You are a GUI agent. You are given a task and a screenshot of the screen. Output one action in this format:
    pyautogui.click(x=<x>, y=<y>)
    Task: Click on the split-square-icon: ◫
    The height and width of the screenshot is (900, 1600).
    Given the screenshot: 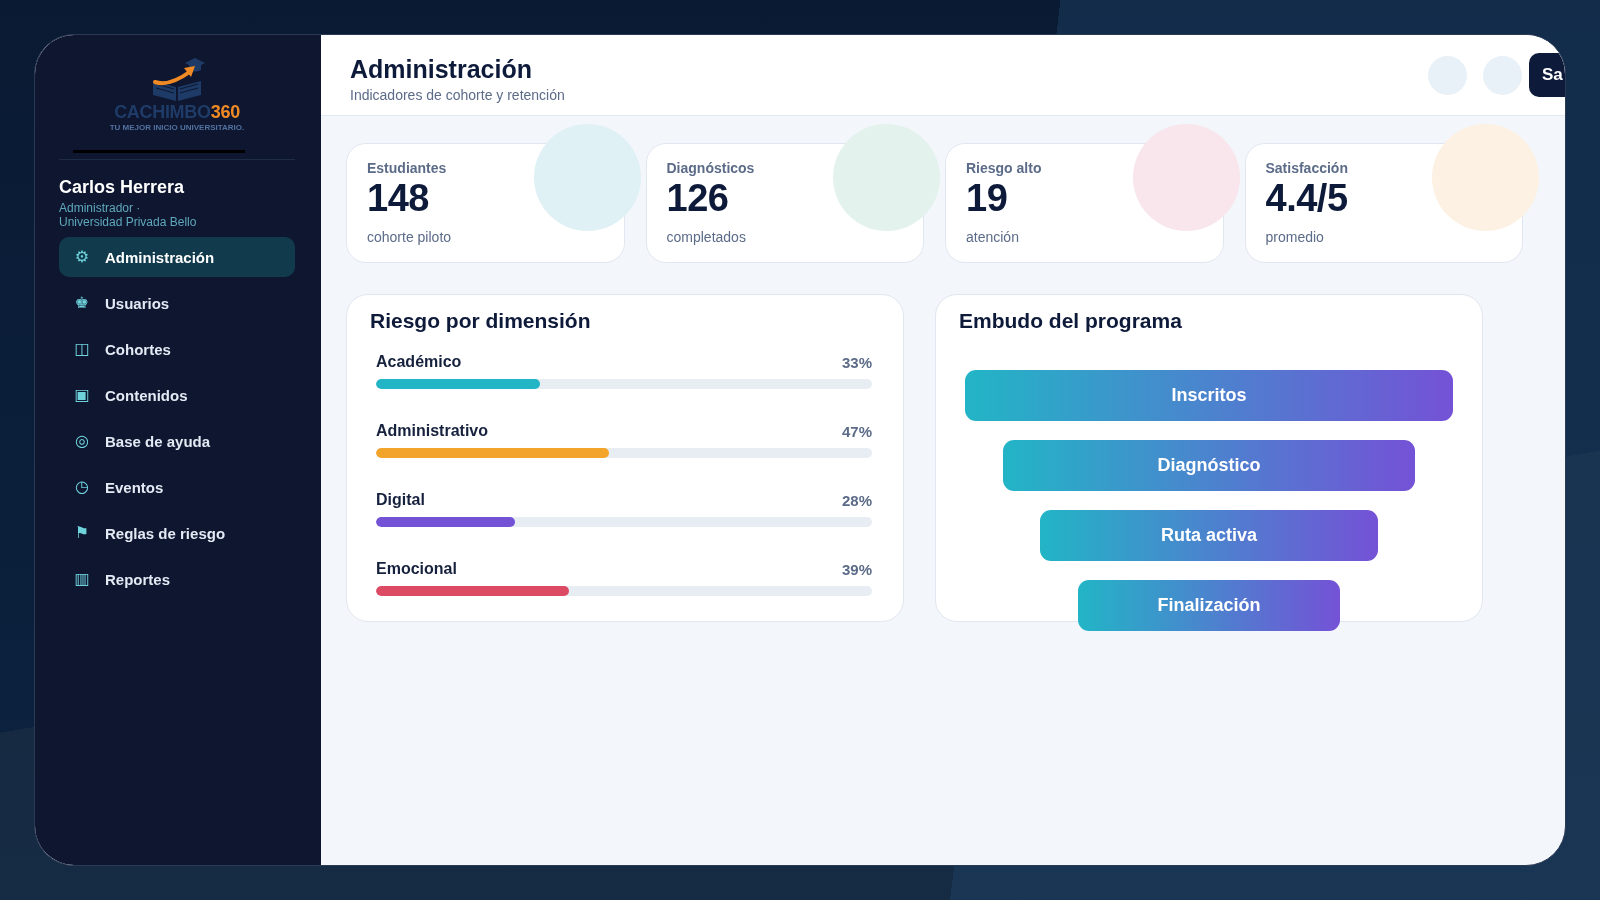 What is the action you would take?
    pyautogui.click(x=82, y=349)
    